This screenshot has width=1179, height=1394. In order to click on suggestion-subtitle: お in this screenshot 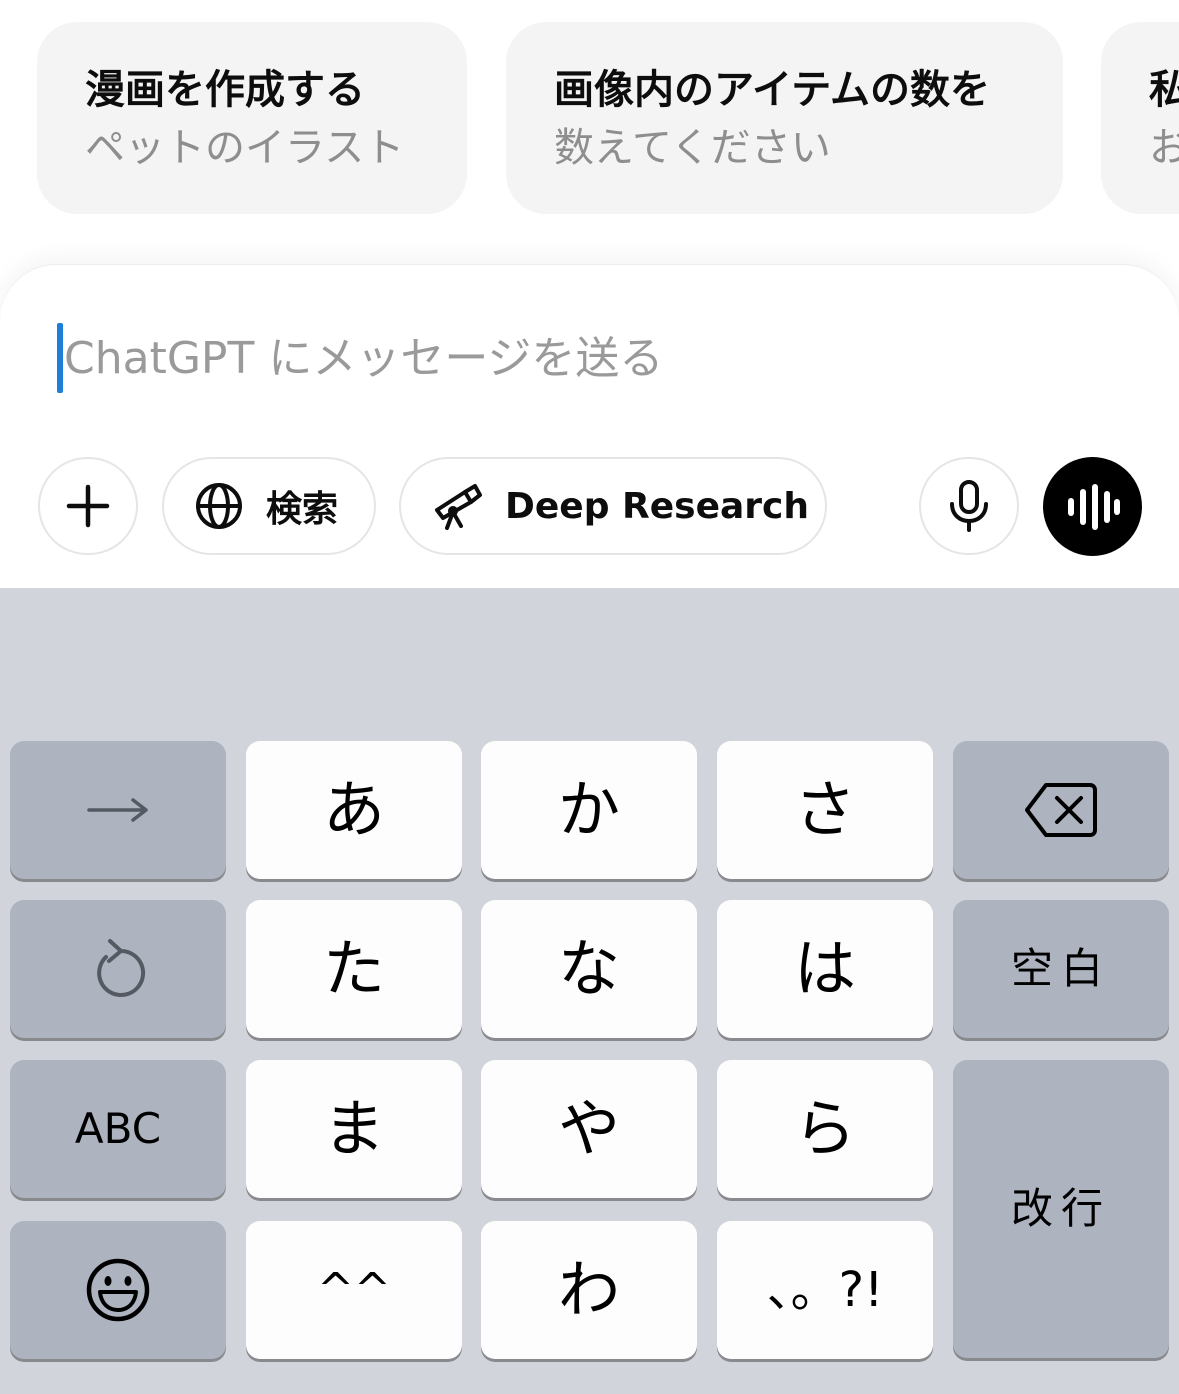, I will do `click(1164, 148)`.